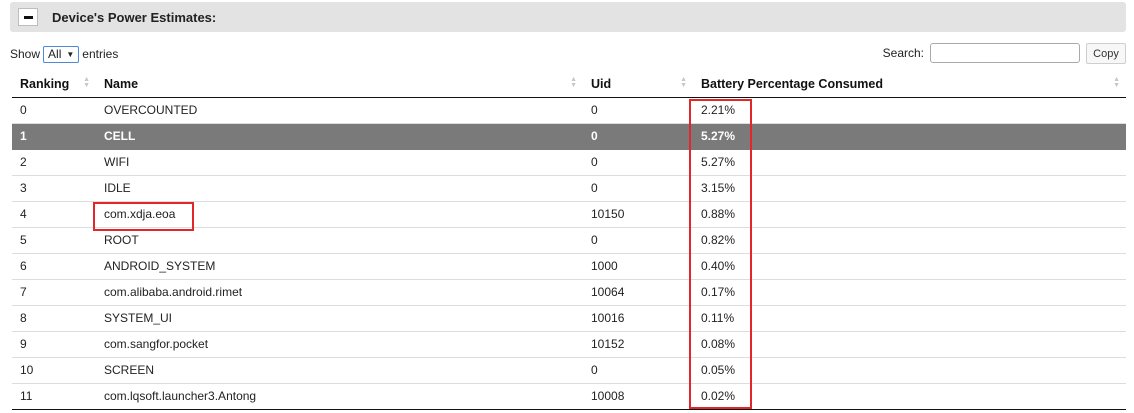 This screenshot has width=1134, height=413. Describe the element at coordinates (909, 344) in the screenshot. I see `cell-battery: 0.08%` at that location.